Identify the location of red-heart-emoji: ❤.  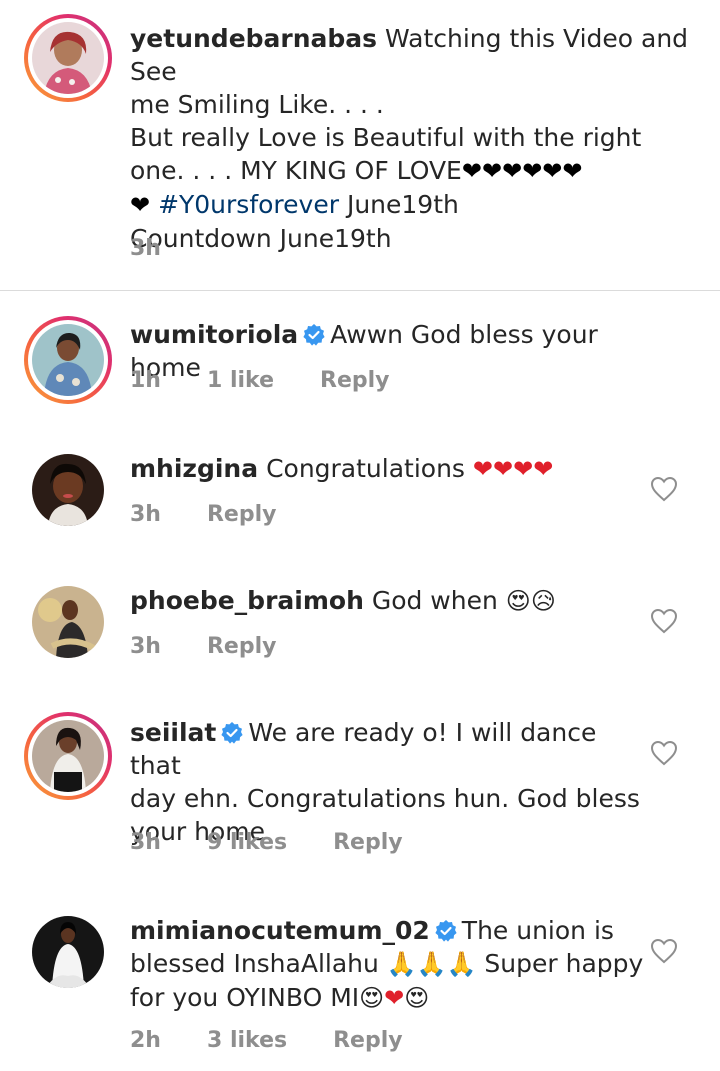
(394, 998).